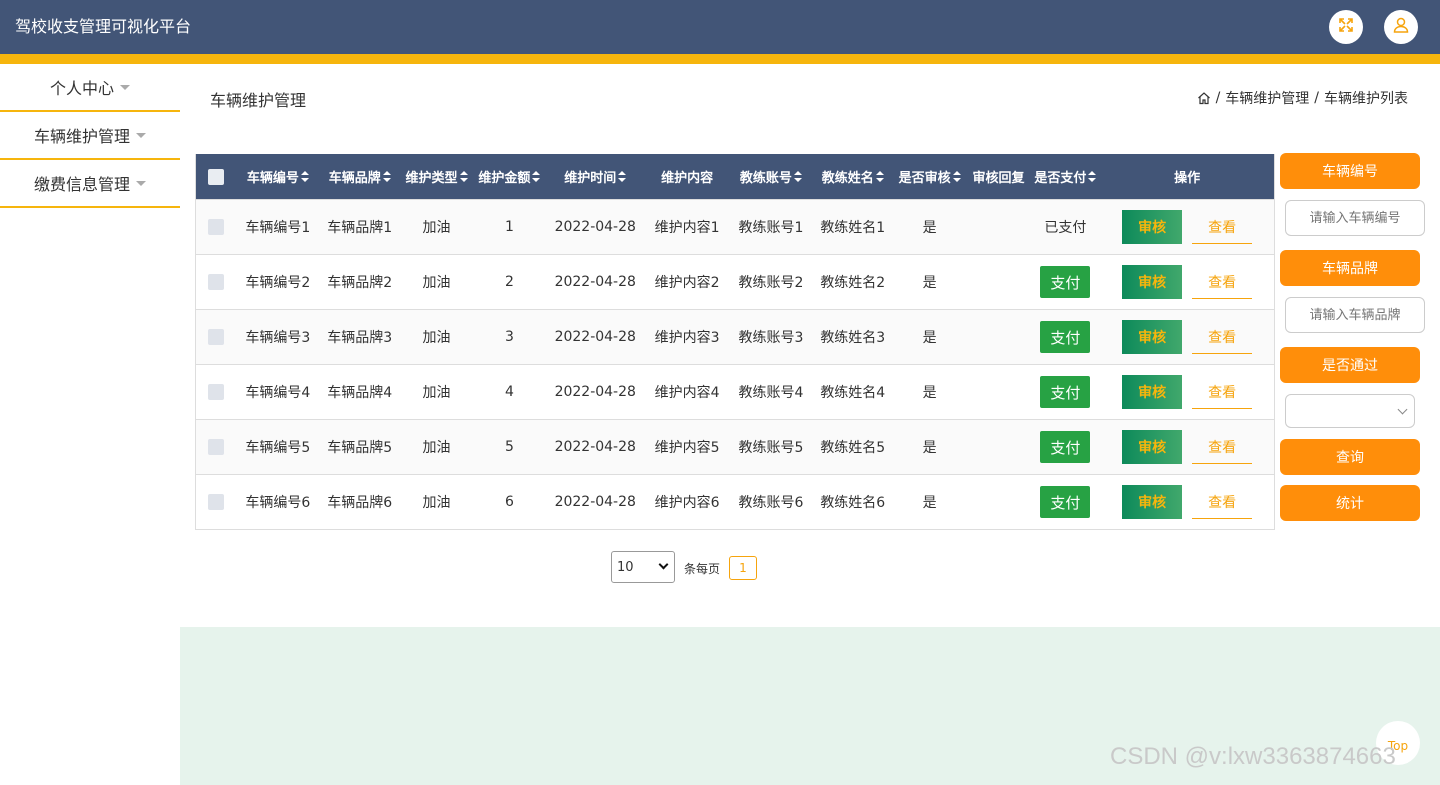 The image size is (1440, 785). What do you see at coordinates (278, 176) in the screenshot?
I see `column-header-vehicle-no: 车辆编号` at bounding box center [278, 176].